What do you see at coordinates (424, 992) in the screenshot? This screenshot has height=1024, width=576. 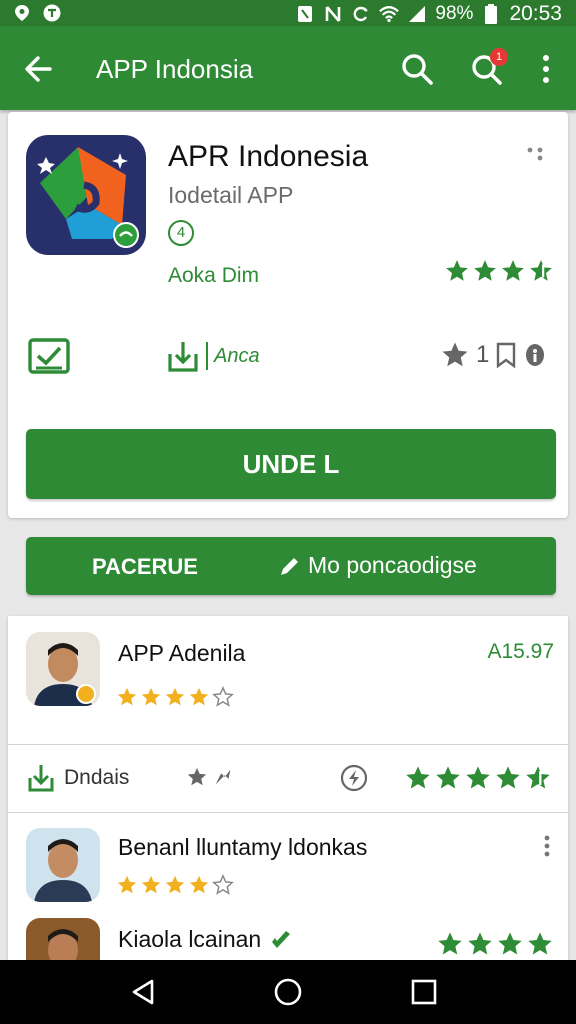 I see `nav-recents-icon` at bounding box center [424, 992].